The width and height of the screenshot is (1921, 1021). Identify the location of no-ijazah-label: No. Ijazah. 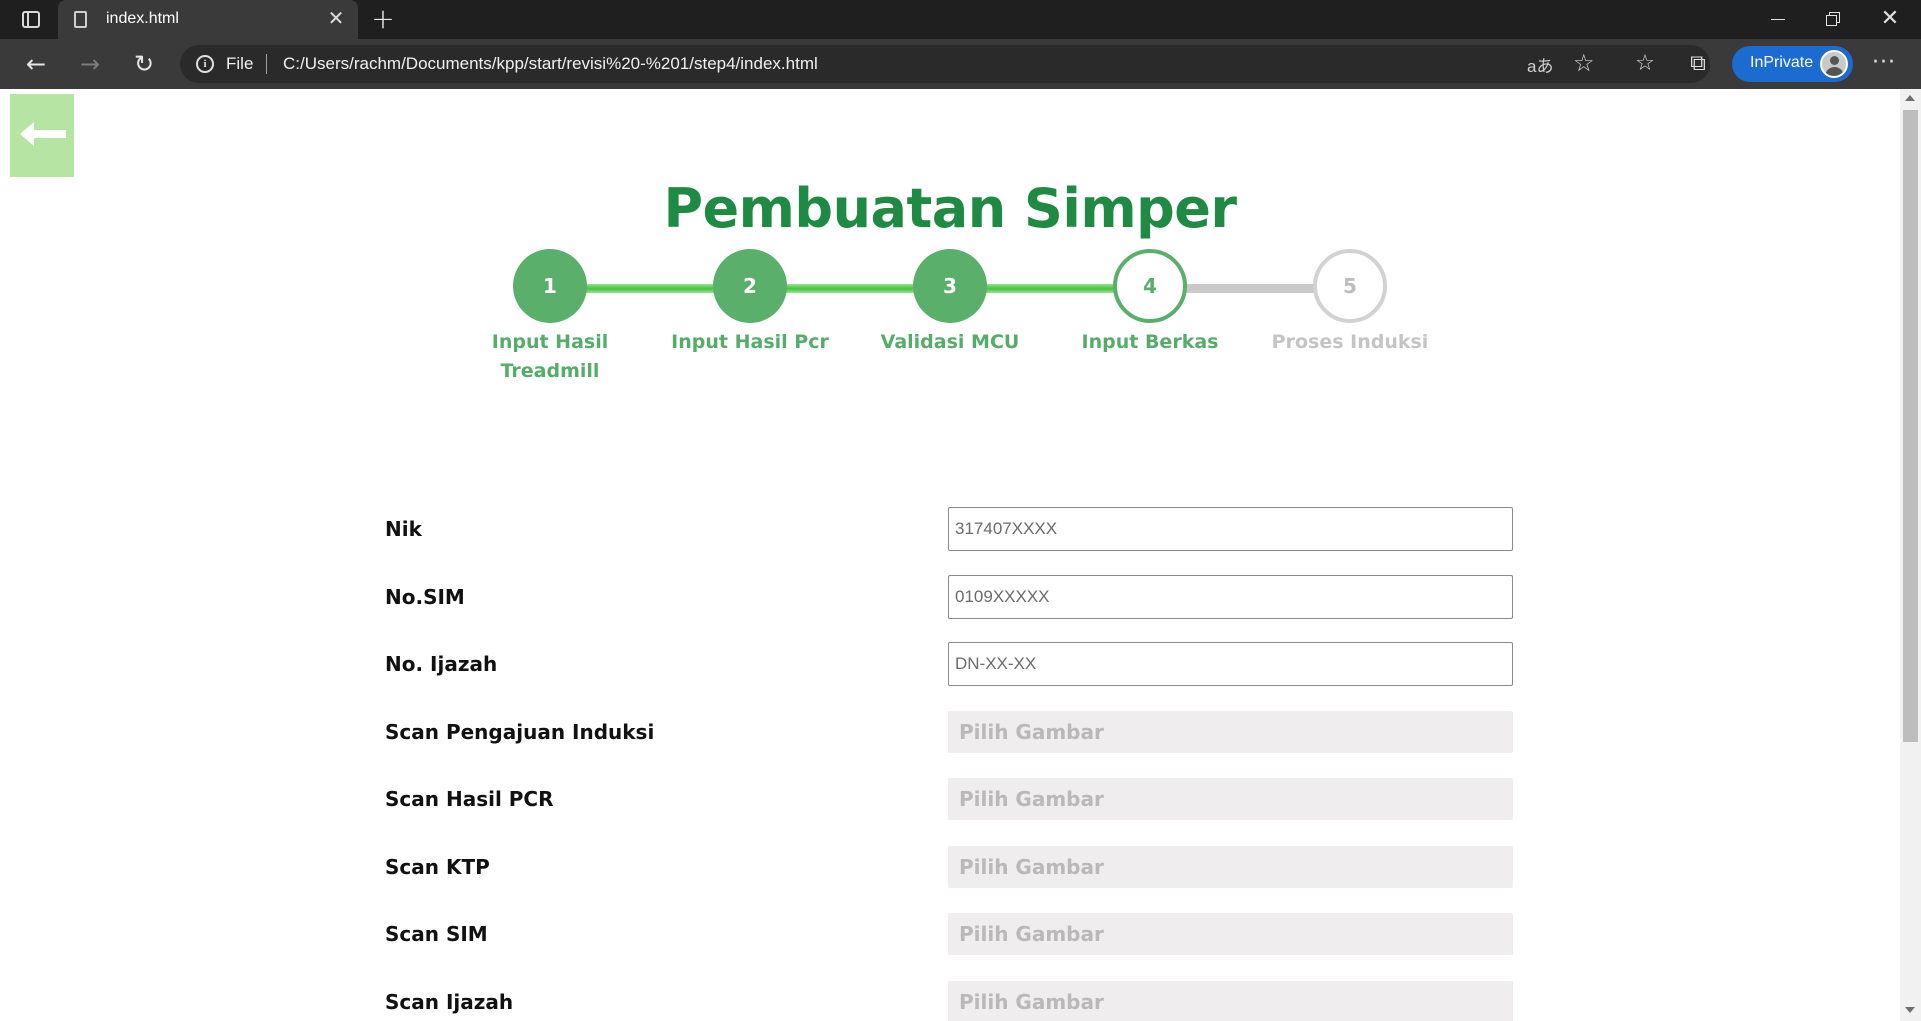
(441, 664).